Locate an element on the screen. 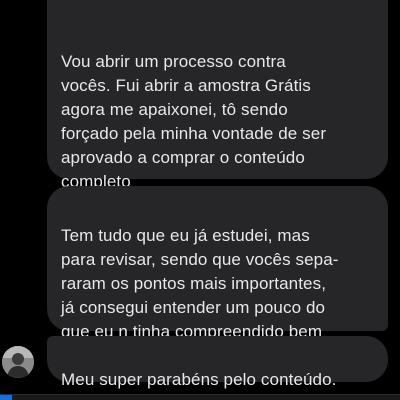 Image resolution: width=400 pixels, height=400 pixels. user-avatar-icon is located at coordinates (18, 362).